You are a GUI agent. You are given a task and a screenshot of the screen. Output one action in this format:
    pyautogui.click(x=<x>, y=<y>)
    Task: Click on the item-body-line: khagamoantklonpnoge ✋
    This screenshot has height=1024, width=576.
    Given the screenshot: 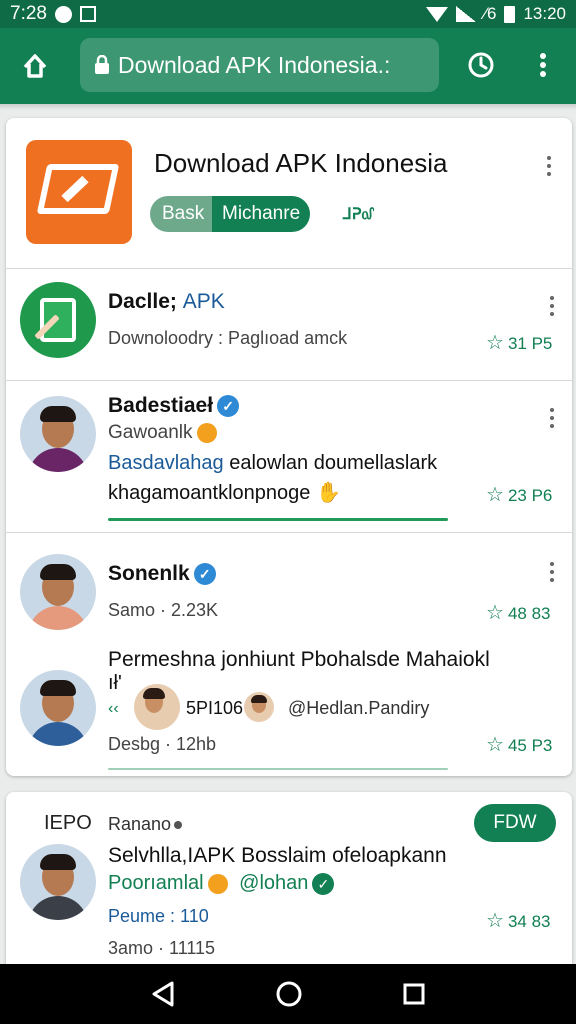 What is the action you would take?
    pyautogui.click(x=224, y=493)
    